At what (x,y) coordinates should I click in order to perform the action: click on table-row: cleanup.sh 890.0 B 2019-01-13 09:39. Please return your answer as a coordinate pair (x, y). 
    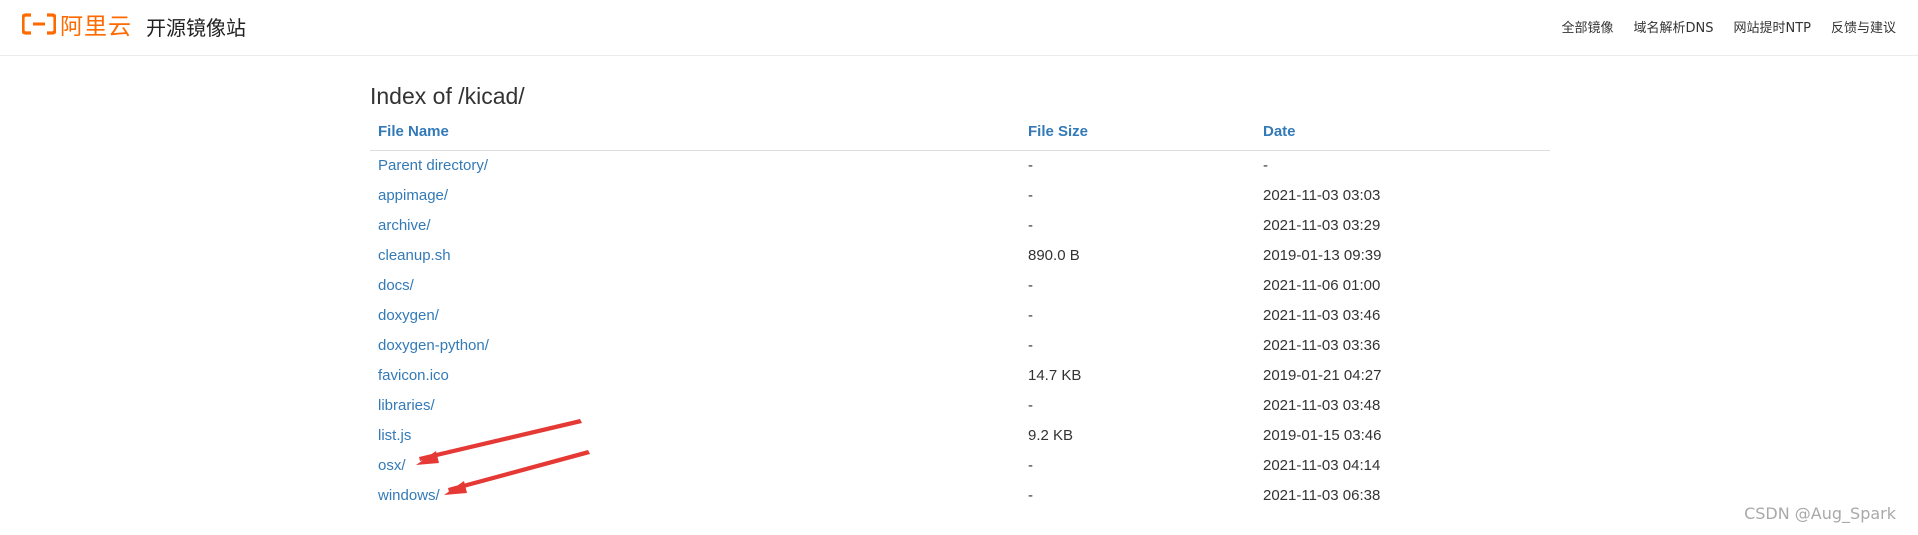
    Looking at the image, I should click on (960, 255).